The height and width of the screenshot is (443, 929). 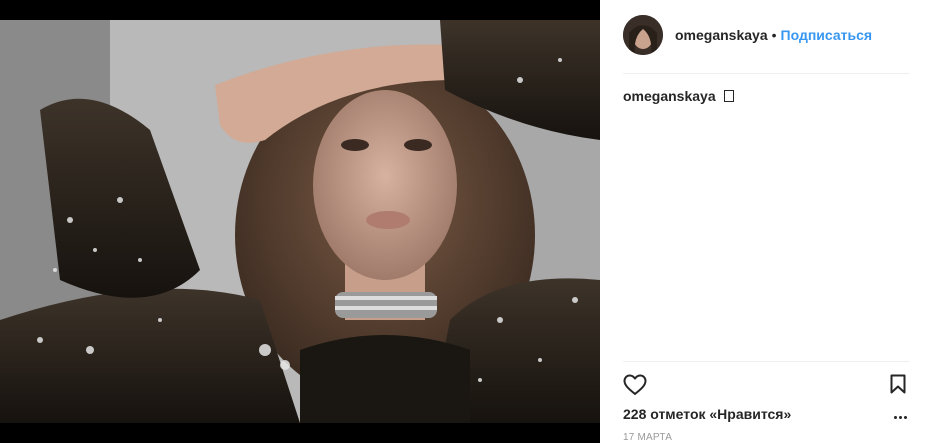 I want to click on actions-divider, so click(x=766, y=361).